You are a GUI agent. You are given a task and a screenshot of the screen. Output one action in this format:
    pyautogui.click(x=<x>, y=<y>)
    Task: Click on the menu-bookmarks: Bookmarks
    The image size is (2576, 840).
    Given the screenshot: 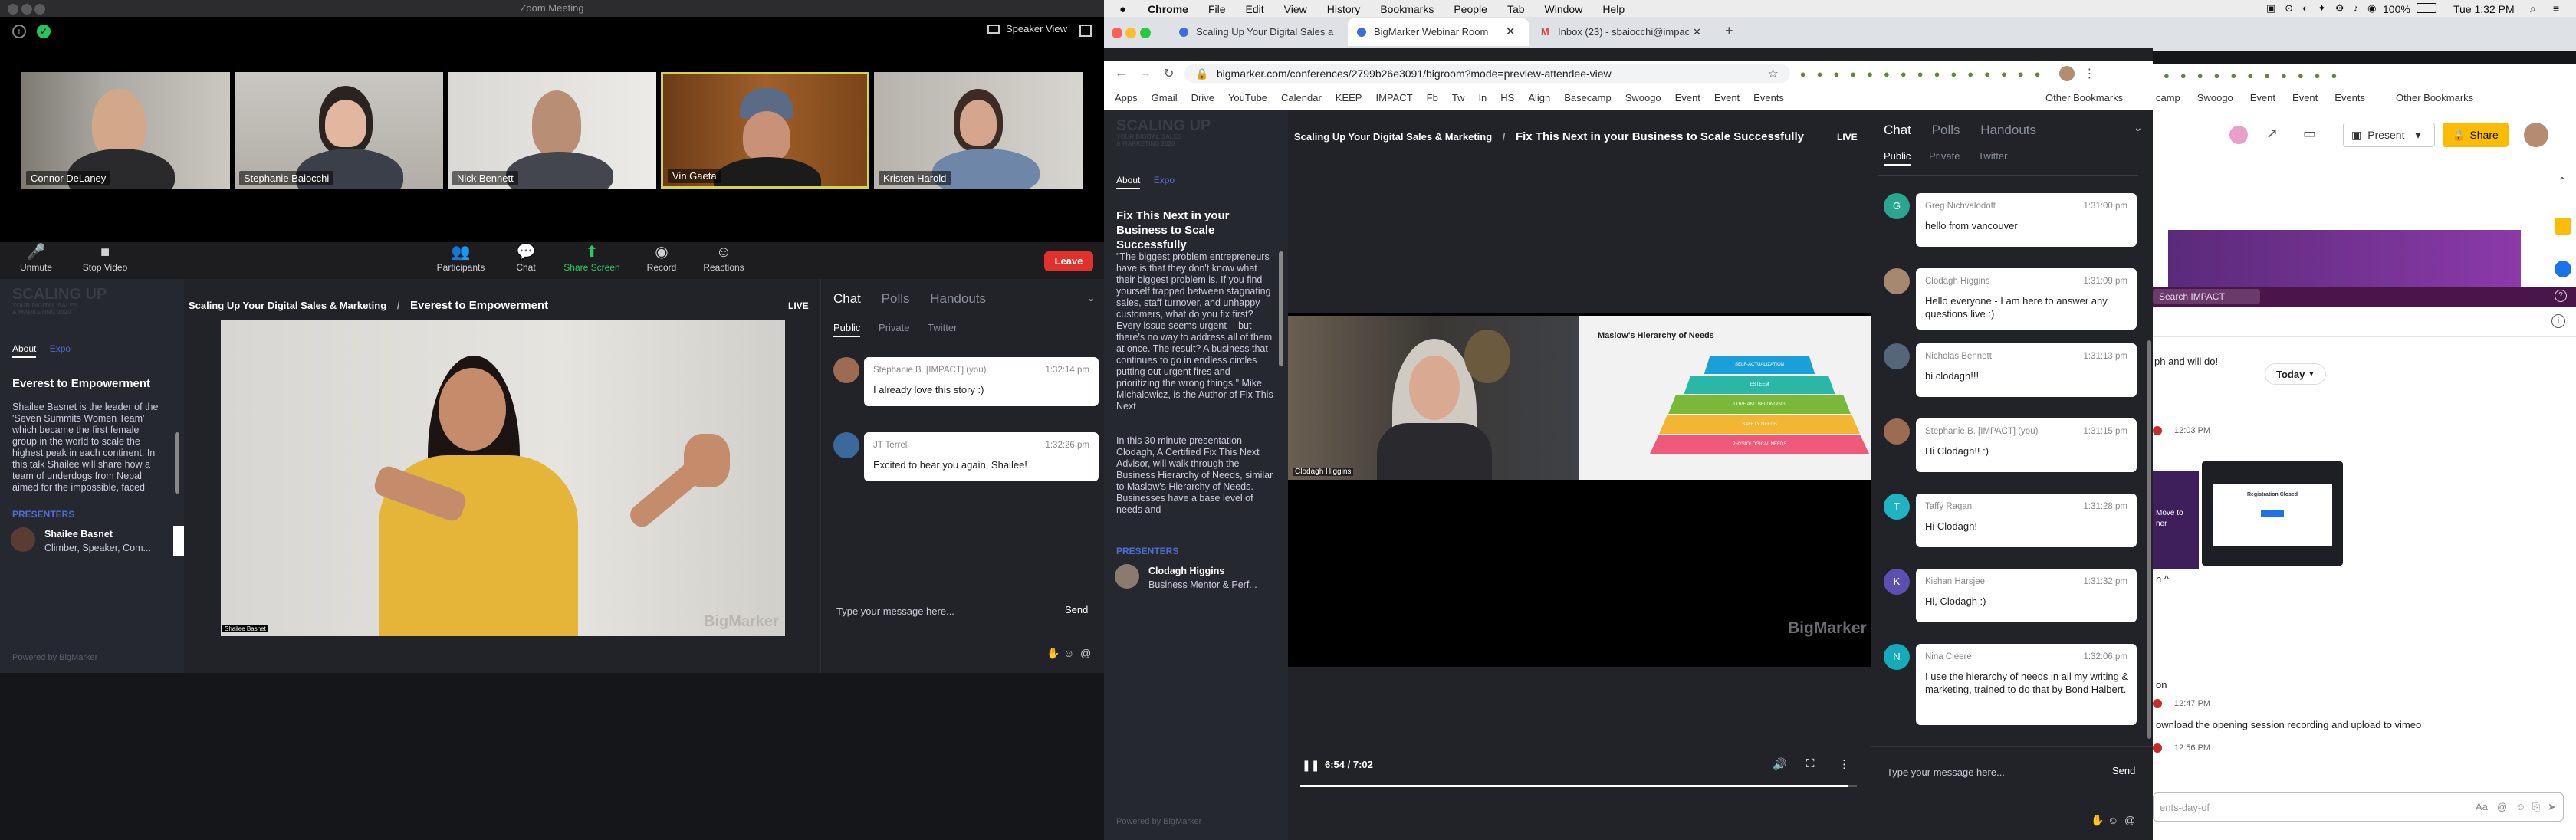 What is the action you would take?
    pyautogui.click(x=1407, y=9)
    